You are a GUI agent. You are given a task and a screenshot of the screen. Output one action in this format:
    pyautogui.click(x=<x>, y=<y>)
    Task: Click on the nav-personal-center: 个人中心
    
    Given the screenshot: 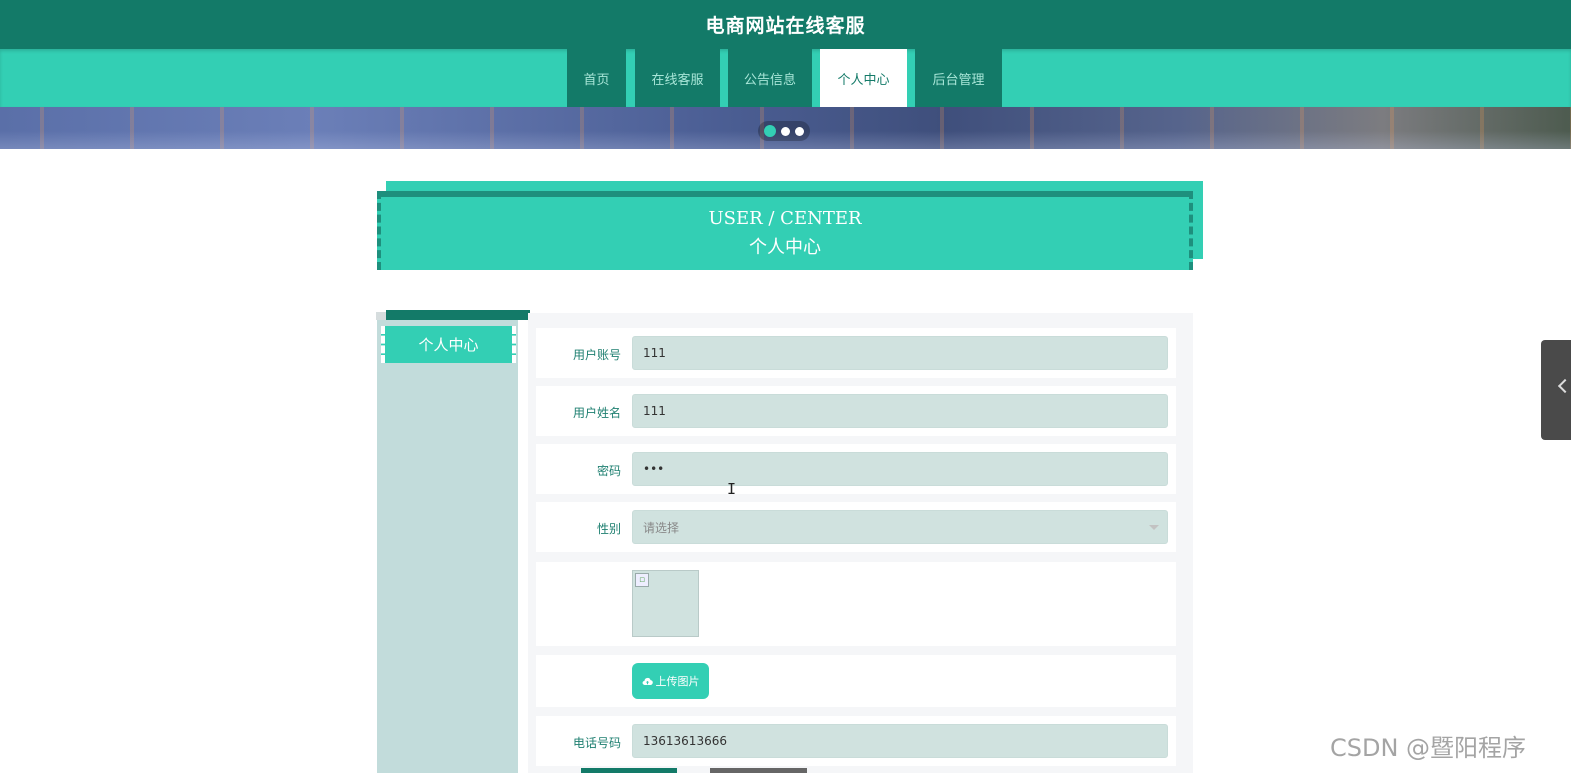 What is the action you would take?
    pyautogui.click(x=863, y=78)
    